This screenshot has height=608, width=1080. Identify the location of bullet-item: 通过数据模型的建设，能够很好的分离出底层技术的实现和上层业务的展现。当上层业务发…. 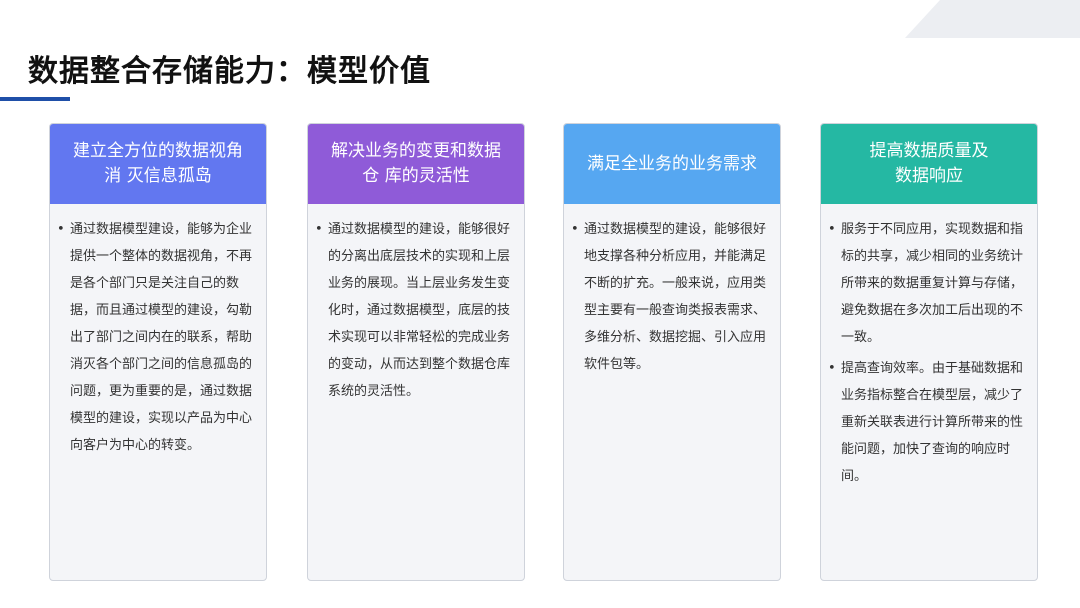
(414, 310).